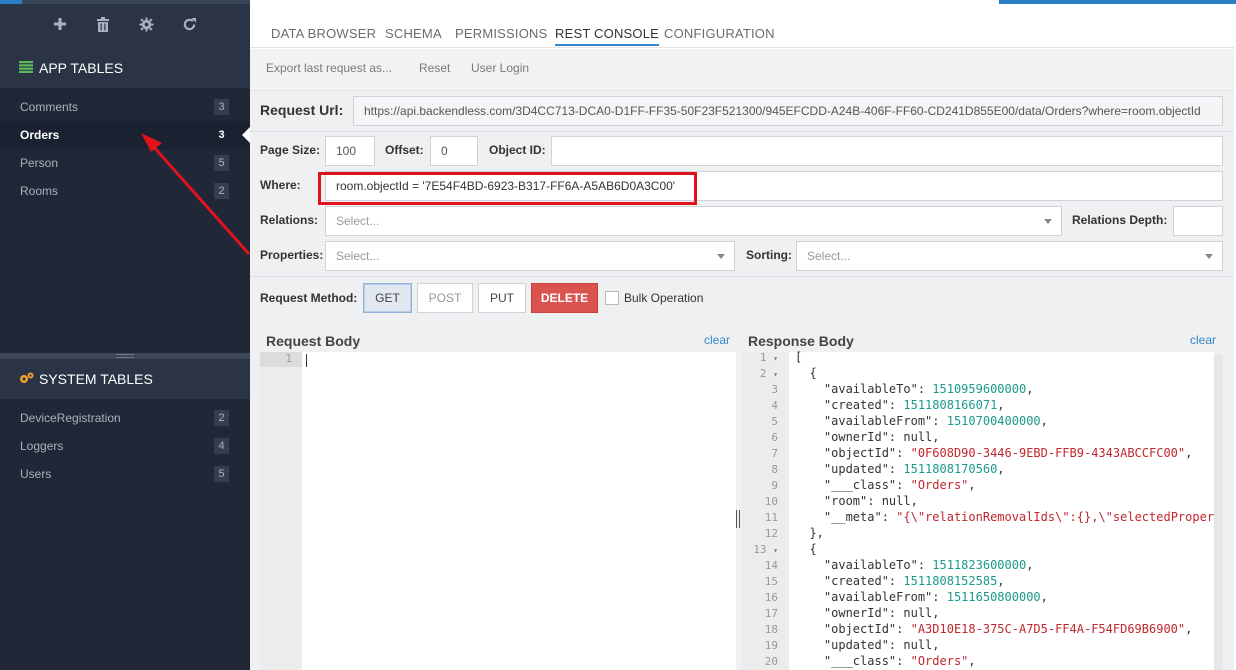 This screenshot has width=1236, height=670. Describe the element at coordinates (196, 194) in the screenshot. I see `annotation-arrow` at that location.